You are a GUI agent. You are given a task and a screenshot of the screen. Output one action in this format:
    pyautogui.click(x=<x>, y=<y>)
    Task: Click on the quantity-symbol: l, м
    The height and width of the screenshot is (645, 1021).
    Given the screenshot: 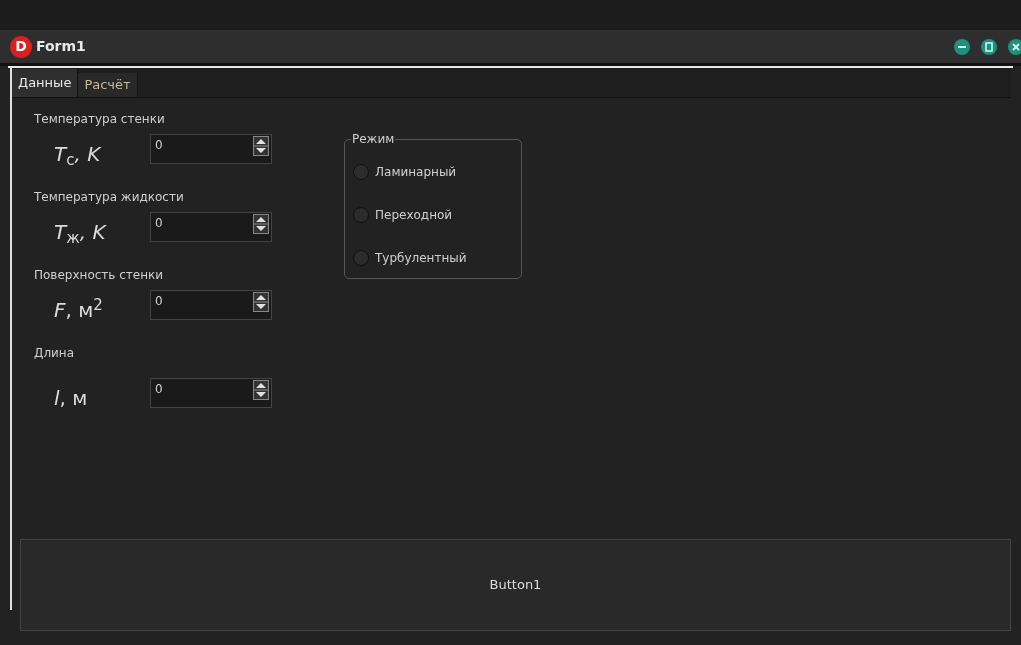 What is the action you would take?
    pyautogui.click(x=71, y=397)
    